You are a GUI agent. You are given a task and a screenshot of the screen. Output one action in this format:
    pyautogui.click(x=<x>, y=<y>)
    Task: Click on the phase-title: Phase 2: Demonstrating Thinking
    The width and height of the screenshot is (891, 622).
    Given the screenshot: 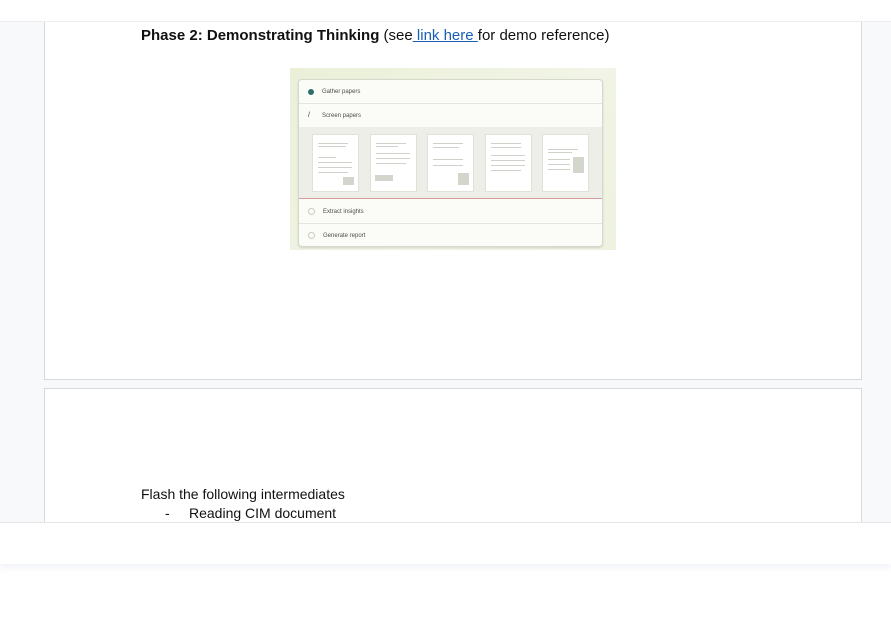 What is the action you would take?
    pyautogui.click(x=260, y=35)
    